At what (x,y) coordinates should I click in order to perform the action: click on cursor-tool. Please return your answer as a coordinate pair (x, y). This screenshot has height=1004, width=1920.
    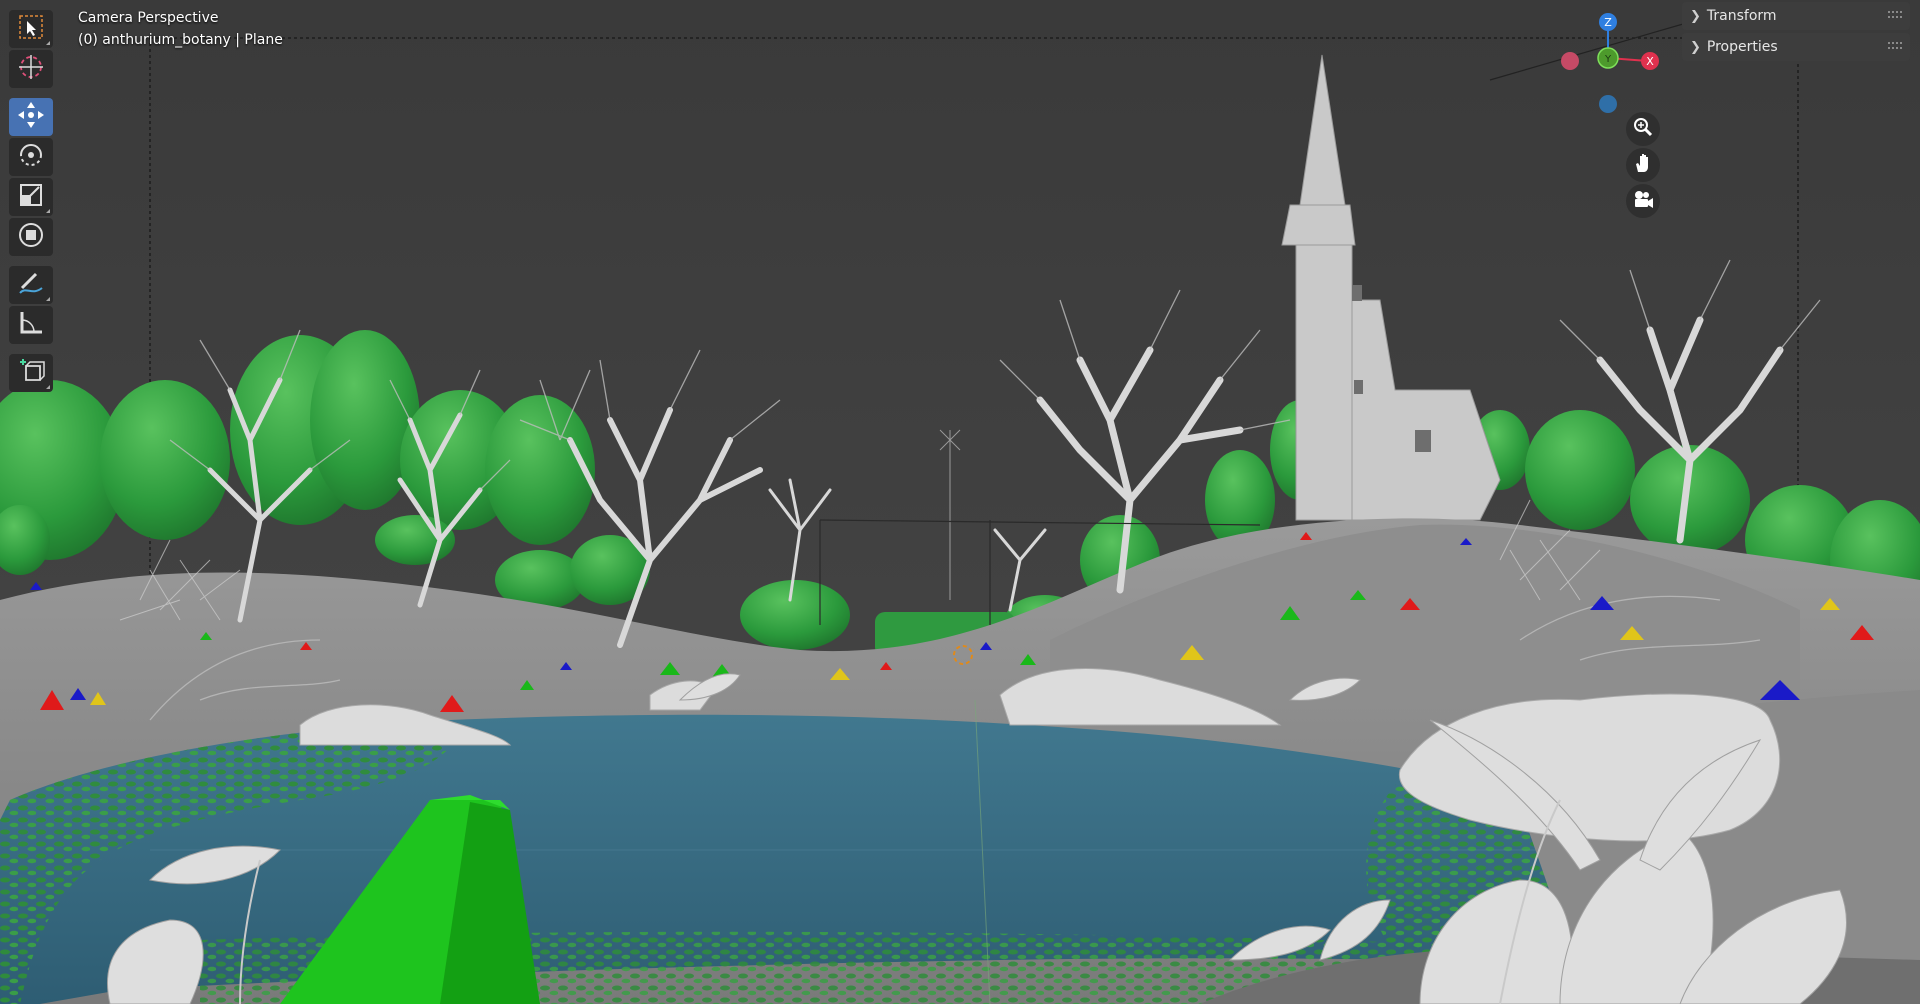
    Looking at the image, I should click on (31, 69).